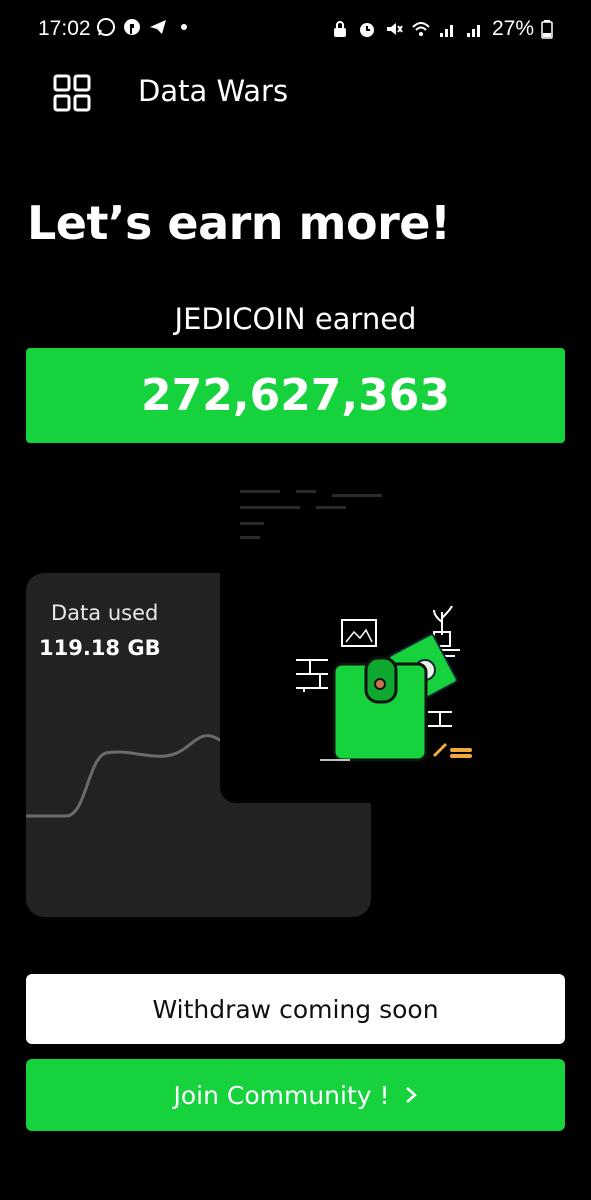  Describe the element at coordinates (213, 91) in the screenshot. I see `app-title: Data Wars` at that location.